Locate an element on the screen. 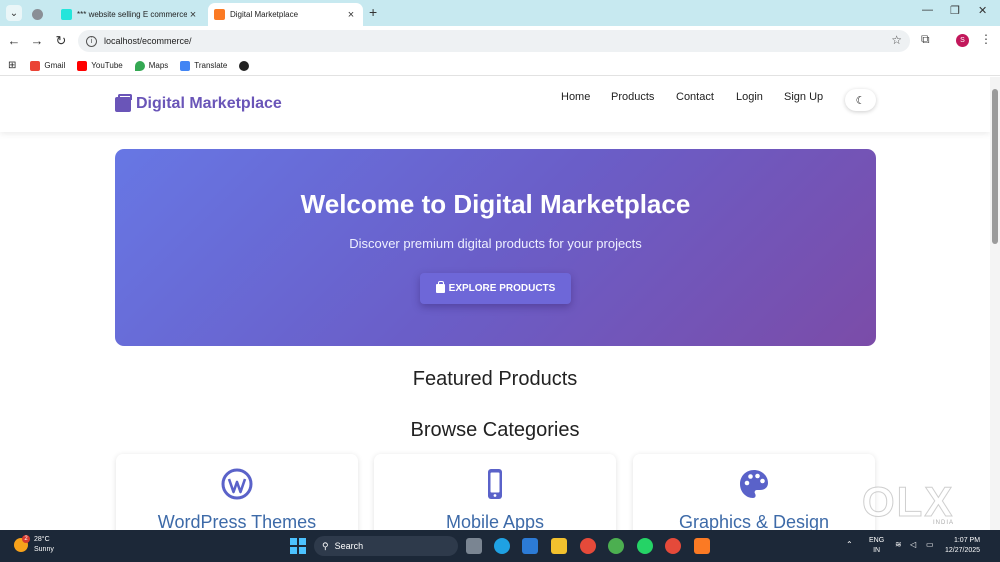 This screenshot has width=1000, height=562. taskbar-search: ⚲ Search is located at coordinates (386, 546).